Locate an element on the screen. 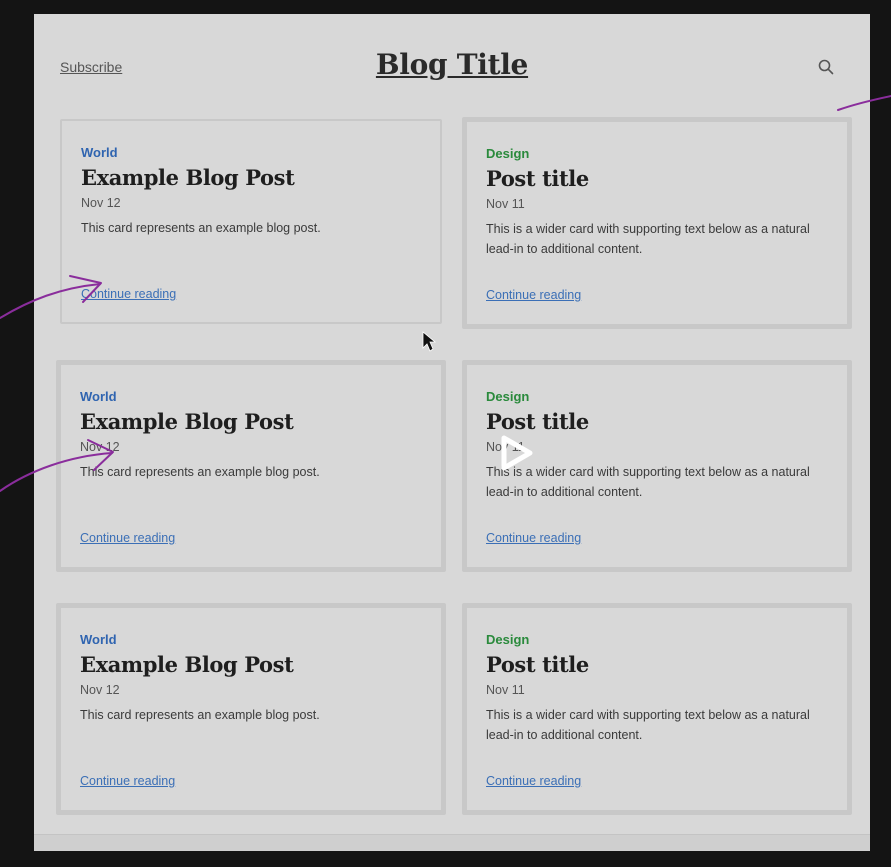 This screenshot has height=867, width=891. page-footer-strip is located at coordinates (452, 842).